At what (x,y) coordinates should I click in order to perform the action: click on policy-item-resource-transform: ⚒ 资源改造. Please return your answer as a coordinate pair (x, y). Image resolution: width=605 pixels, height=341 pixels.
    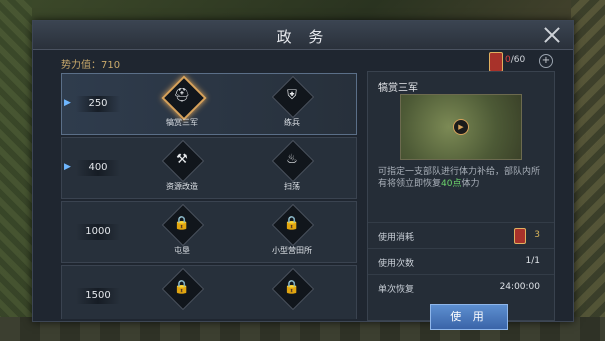
    Looking at the image, I should click on (182, 168).